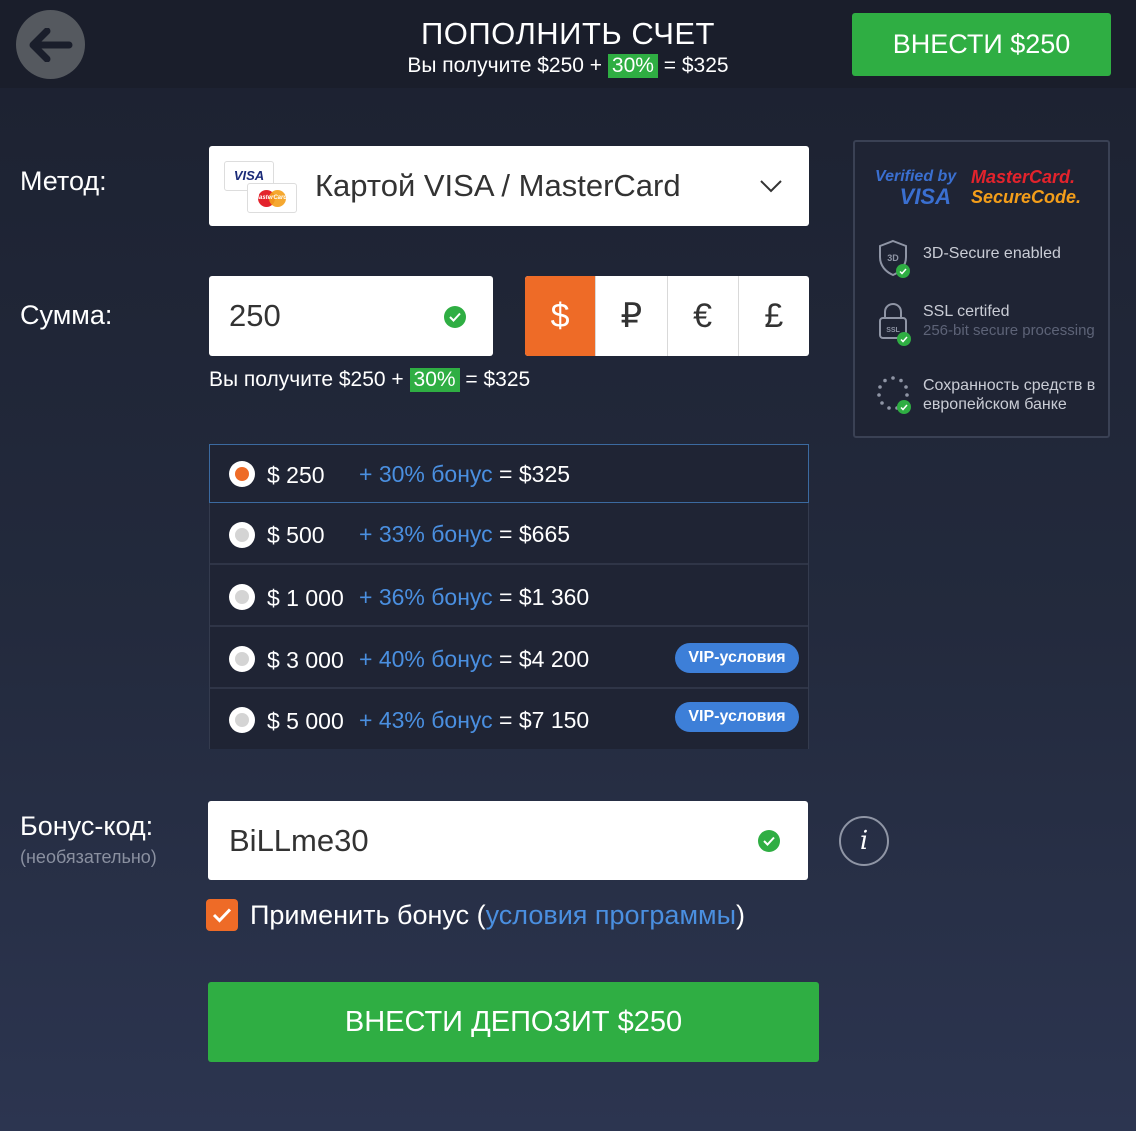 The width and height of the screenshot is (1136, 1131). I want to click on verified-by-visa-logo: Verified by VISA, so click(916, 188).